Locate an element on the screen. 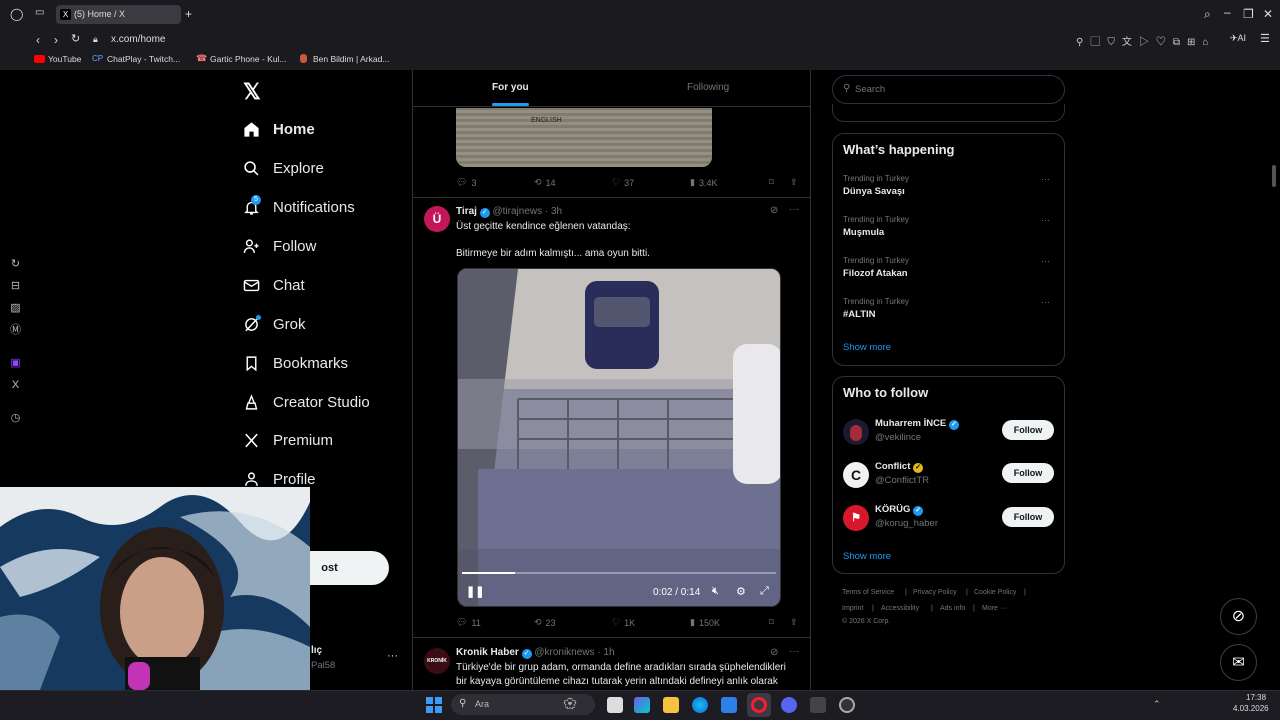  reply-action: 💬︎ 3 is located at coordinates (466, 182).